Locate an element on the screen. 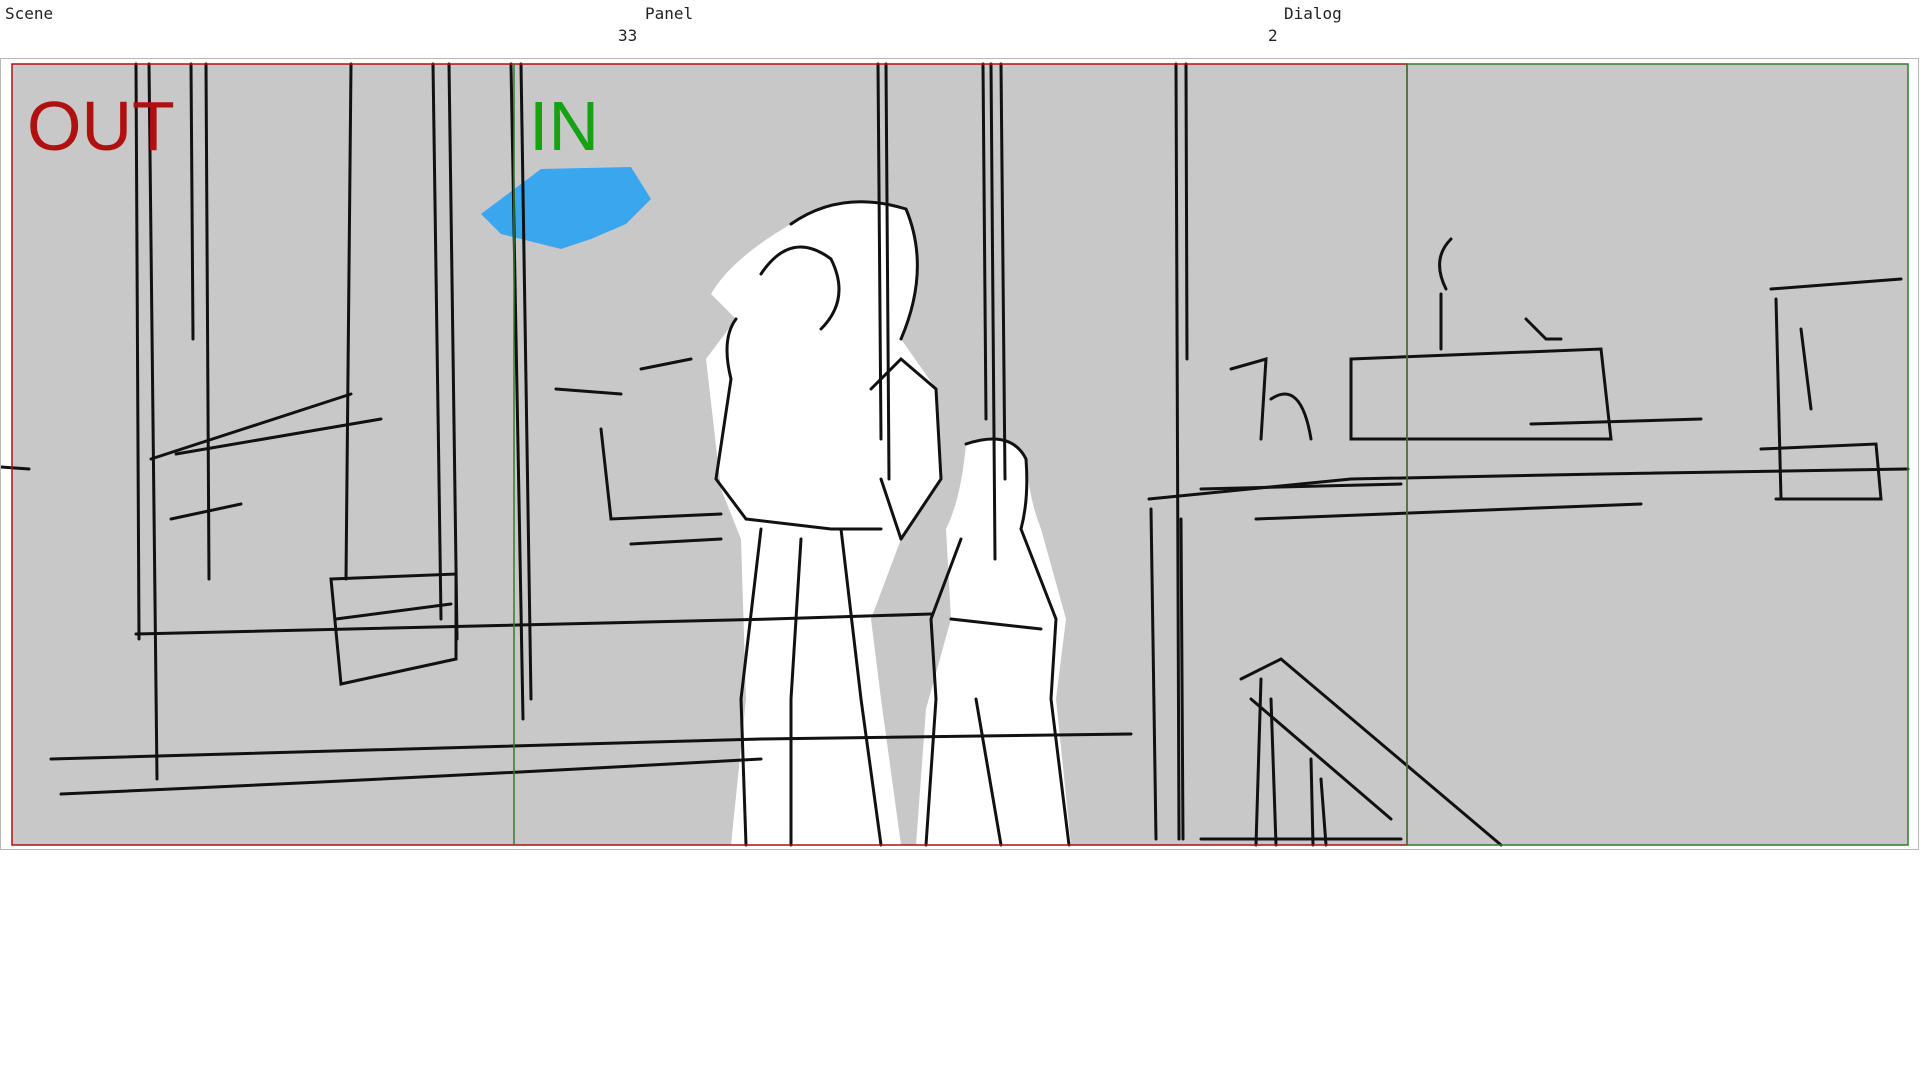  scene-label: Scene is located at coordinates (29, 13).